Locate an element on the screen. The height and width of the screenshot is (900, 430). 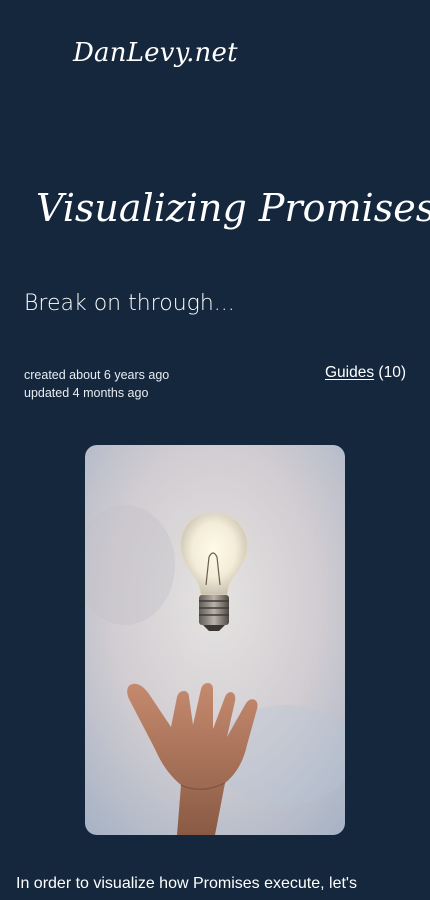
updated-date: updated 4 months ago is located at coordinates (86, 393).